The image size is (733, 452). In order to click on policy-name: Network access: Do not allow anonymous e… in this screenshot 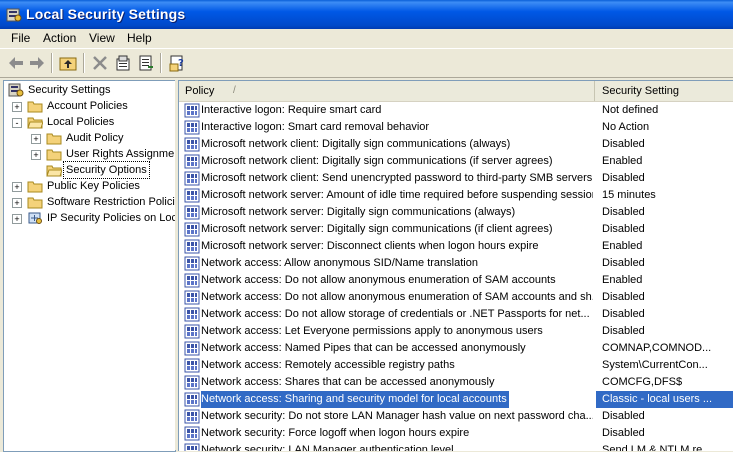, I will do `click(378, 280)`.